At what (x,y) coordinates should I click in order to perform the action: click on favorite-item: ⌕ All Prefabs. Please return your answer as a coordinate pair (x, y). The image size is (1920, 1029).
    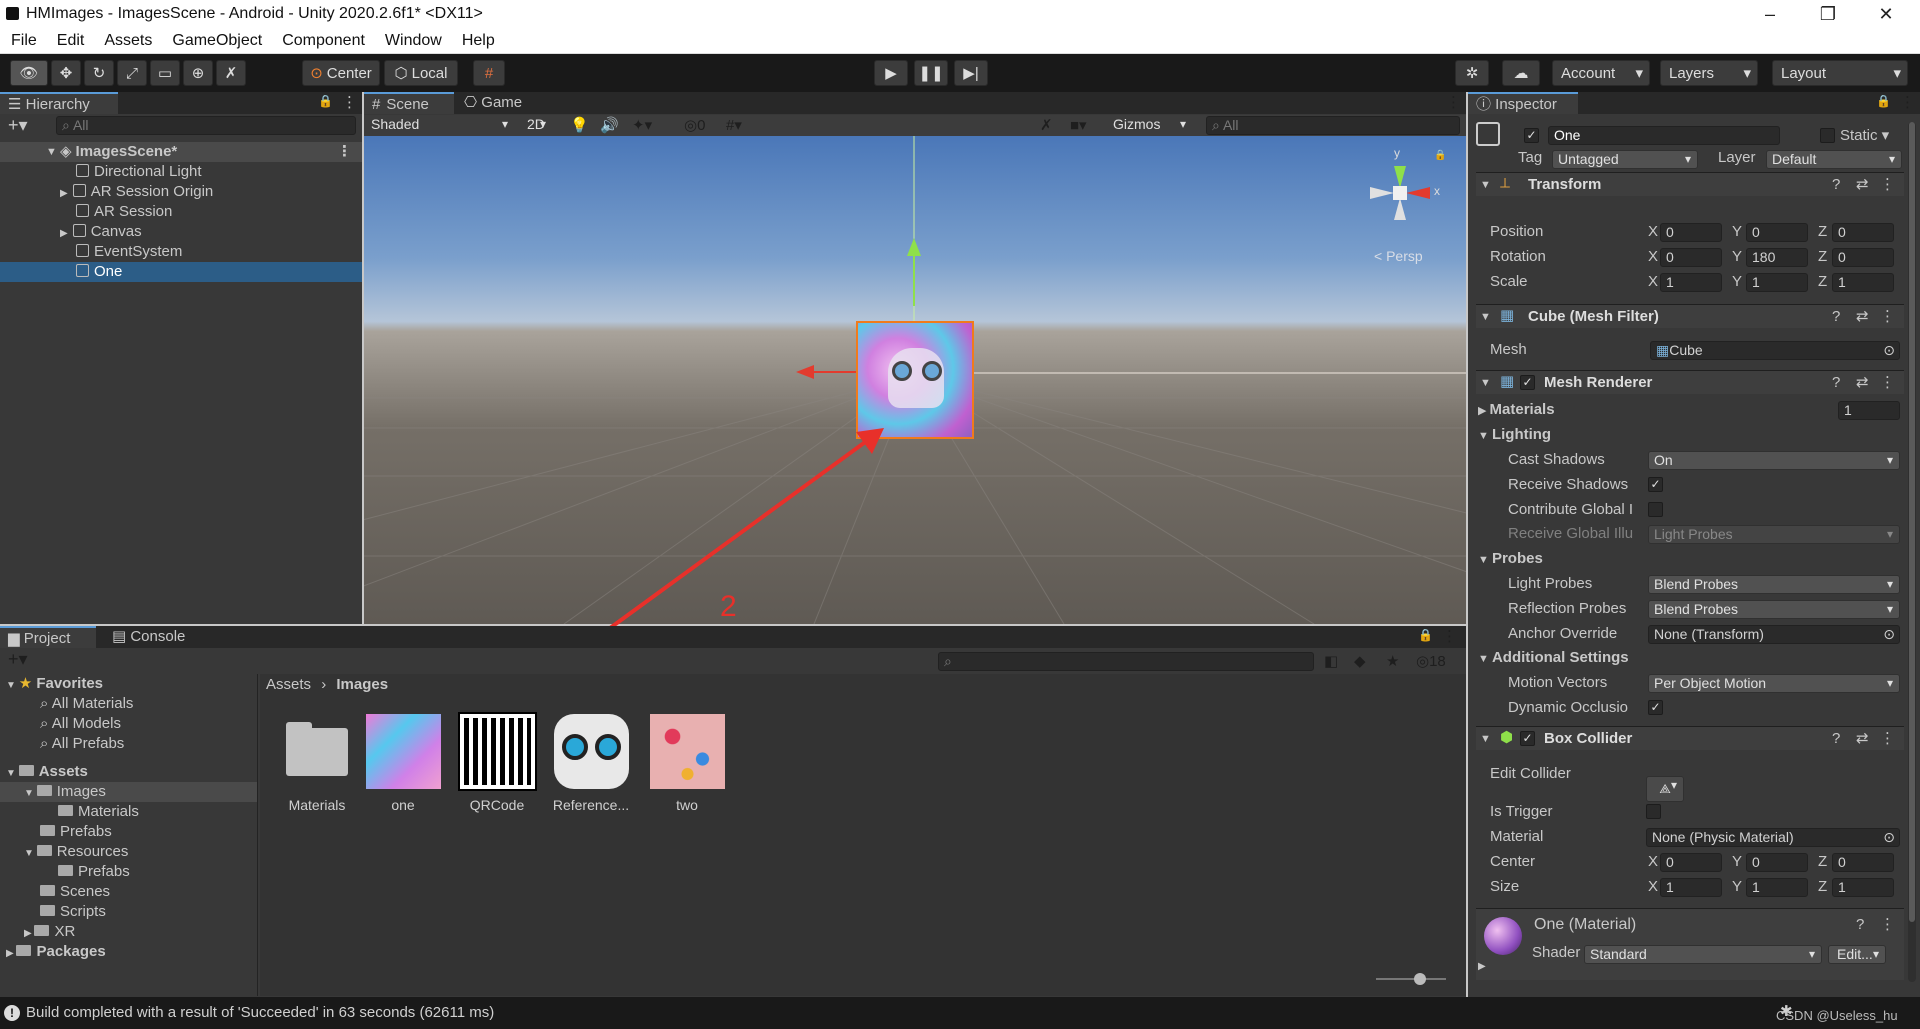
    Looking at the image, I should click on (82, 744).